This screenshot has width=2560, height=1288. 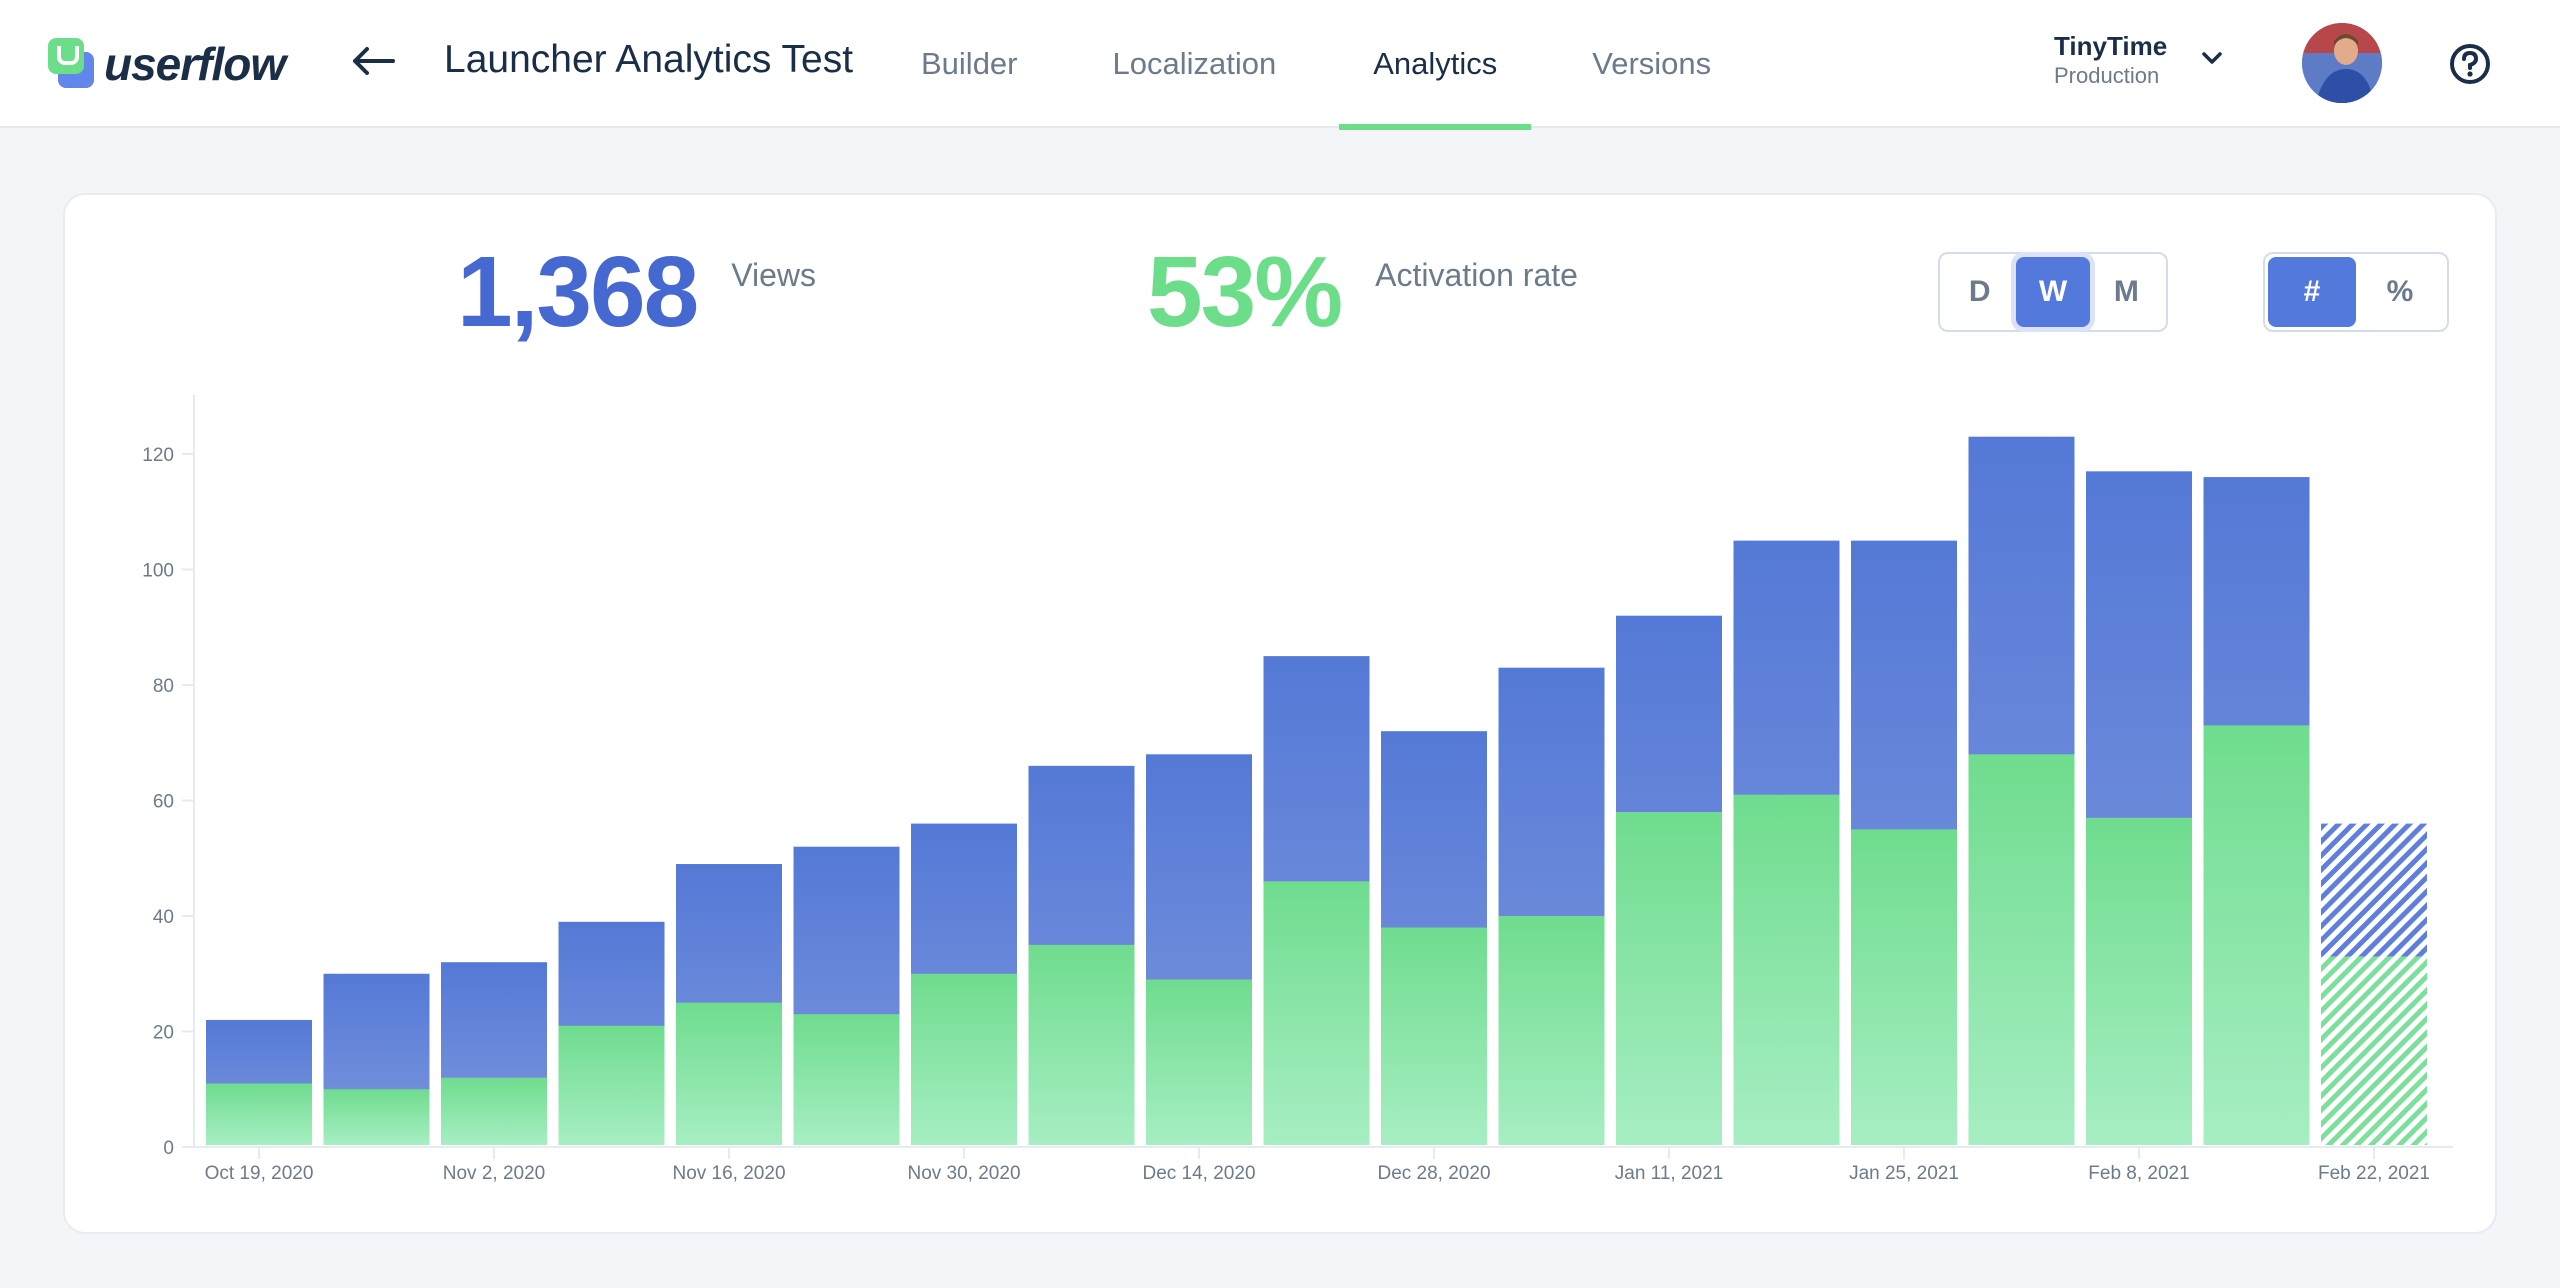 I want to click on tab-localization: Localization, so click(x=1195, y=64).